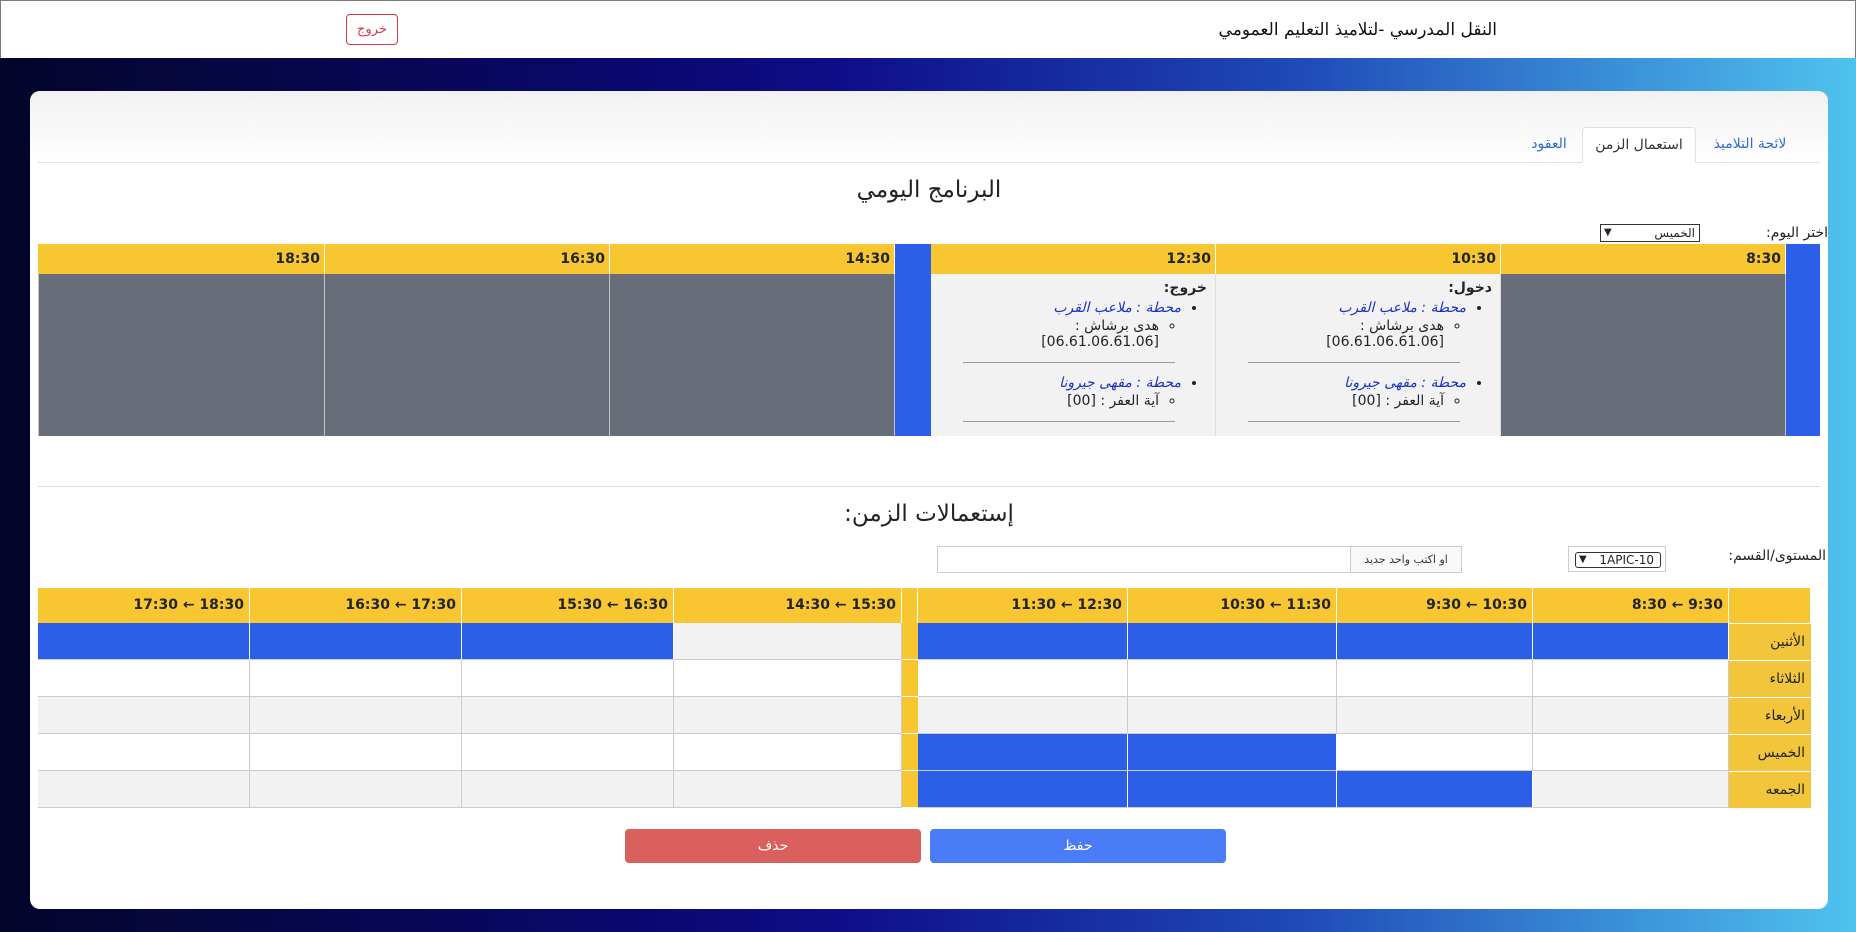 This screenshot has height=932, width=1856. Describe the element at coordinates (1357, 30) in the screenshot. I see `app-title: النقل المدرسي -لتلاميذ التعليم العمومي` at that location.